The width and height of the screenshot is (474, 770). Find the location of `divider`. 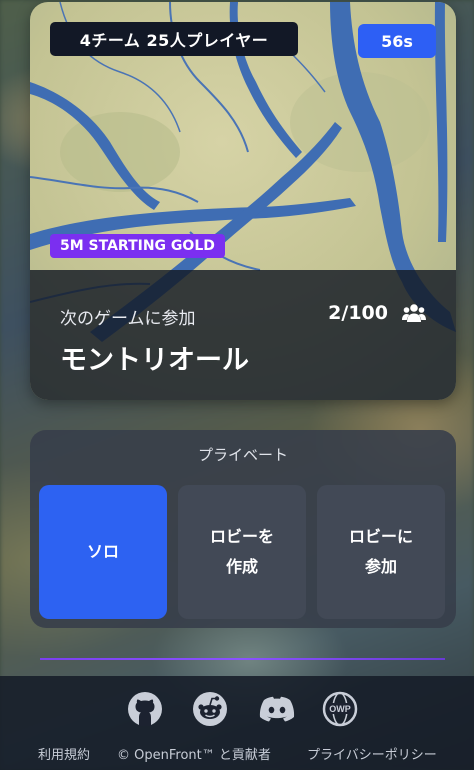

divider is located at coordinates (242, 659).